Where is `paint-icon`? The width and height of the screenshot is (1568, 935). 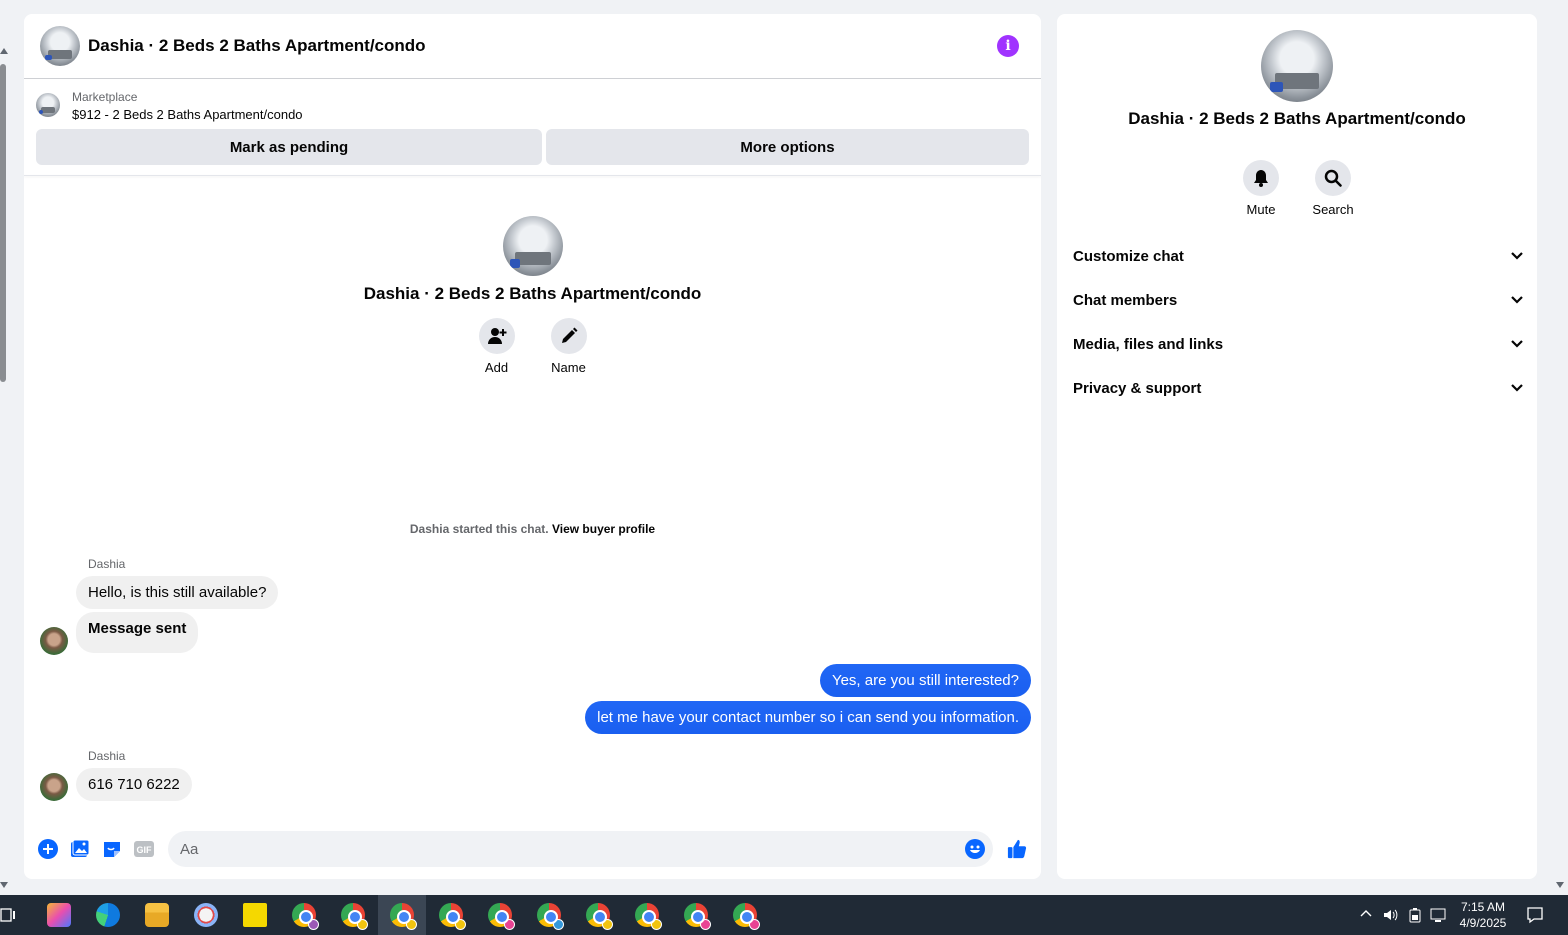 paint-icon is located at coordinates (206, 915).